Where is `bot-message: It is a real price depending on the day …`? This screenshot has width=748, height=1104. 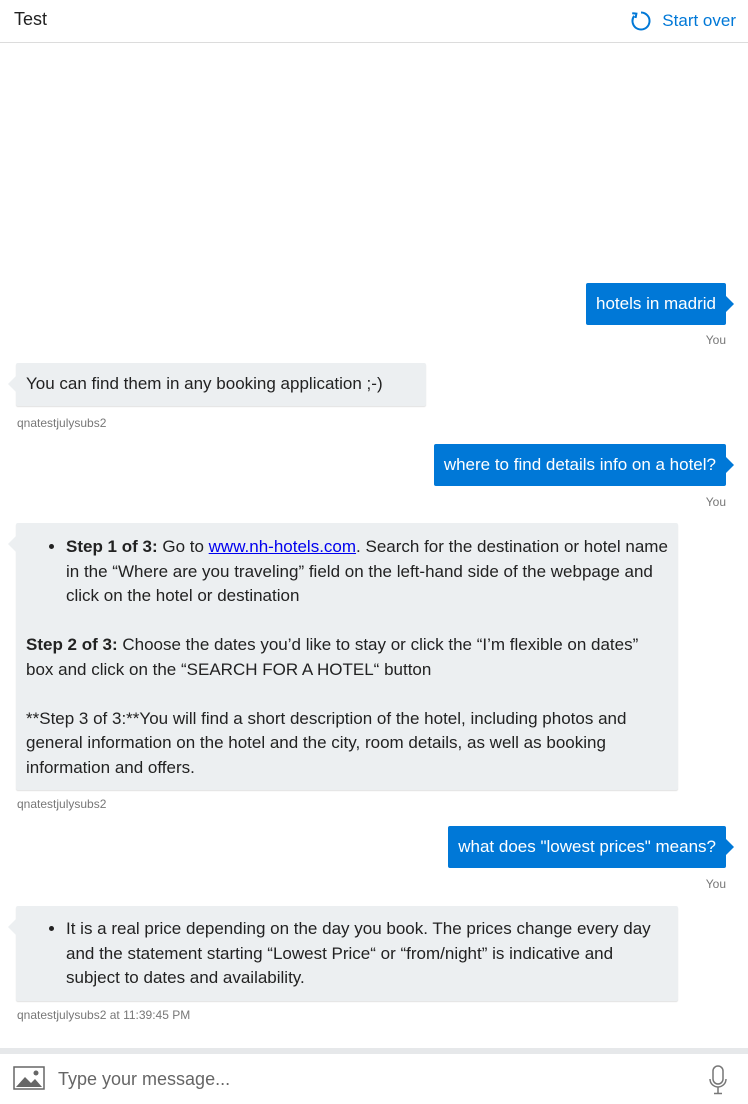
bot-message: It is a real price depending on the day … is located at coordinates (343, 953).